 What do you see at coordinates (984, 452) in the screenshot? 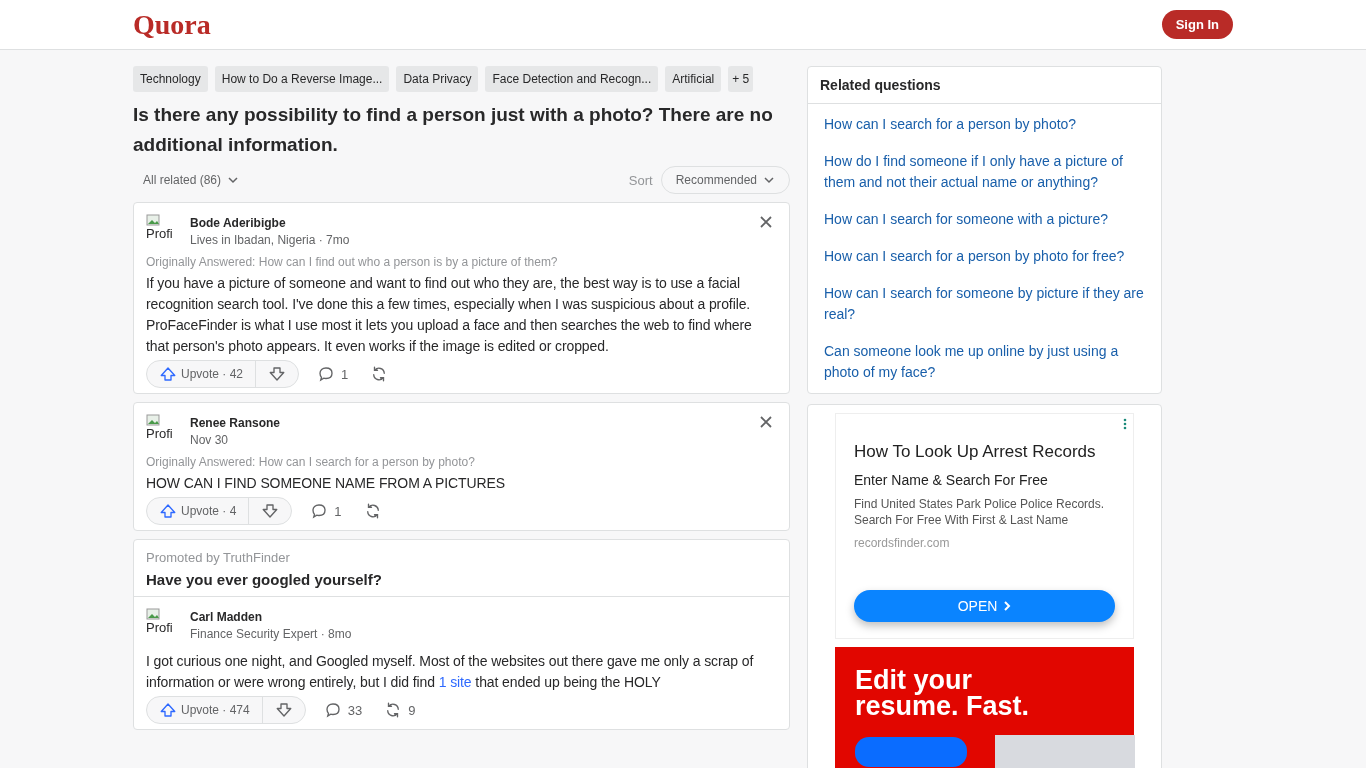
I see `ad-title: How To Look Up Arrest Records` at bounding box center [984, 452].